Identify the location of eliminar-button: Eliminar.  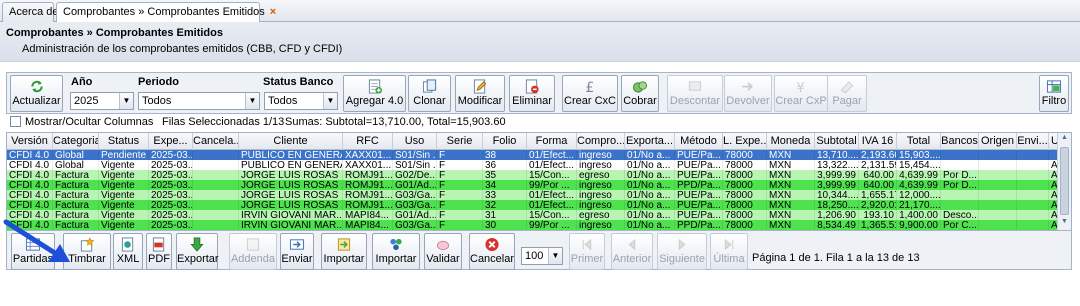
(532, 93).